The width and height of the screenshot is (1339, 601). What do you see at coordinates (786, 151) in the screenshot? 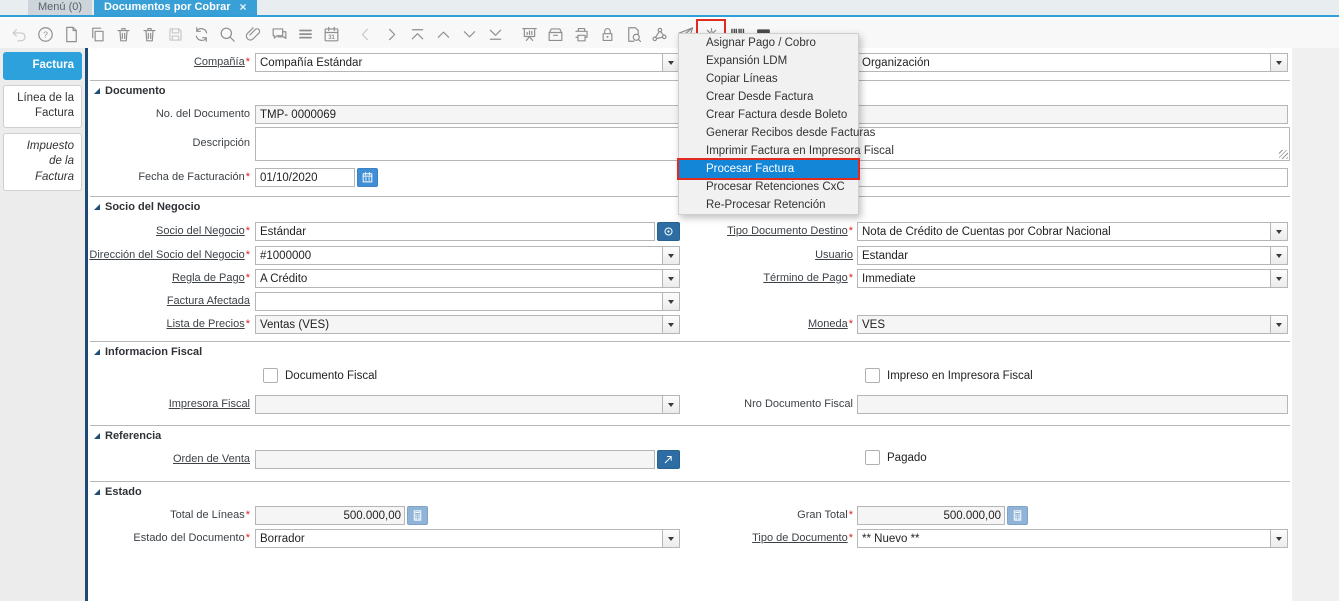
I see `process-menu-item: Imprimir Factura en Impresora Fiscal` at bounding box center [786, 151].